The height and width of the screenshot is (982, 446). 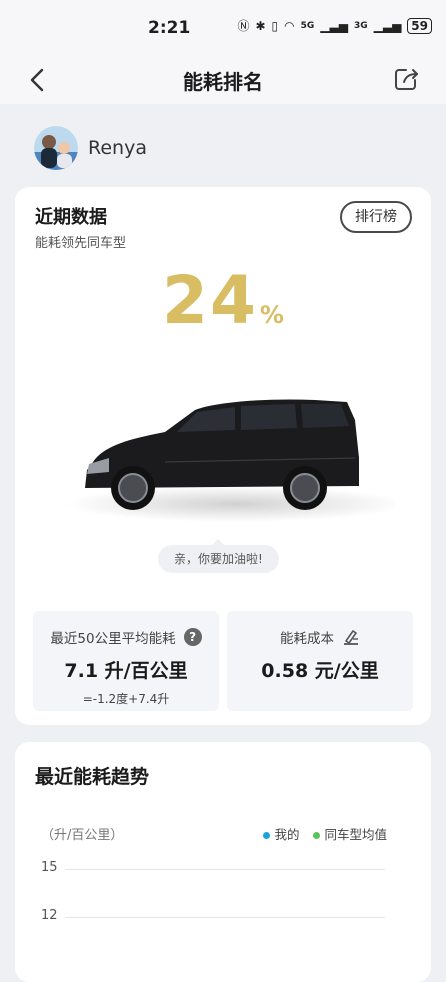 What do you see at coordinates (126, 699) in the screenshot?
I see `avg-consumption-note: =-1.2度+7.4升` at bounding box center [126, 699].